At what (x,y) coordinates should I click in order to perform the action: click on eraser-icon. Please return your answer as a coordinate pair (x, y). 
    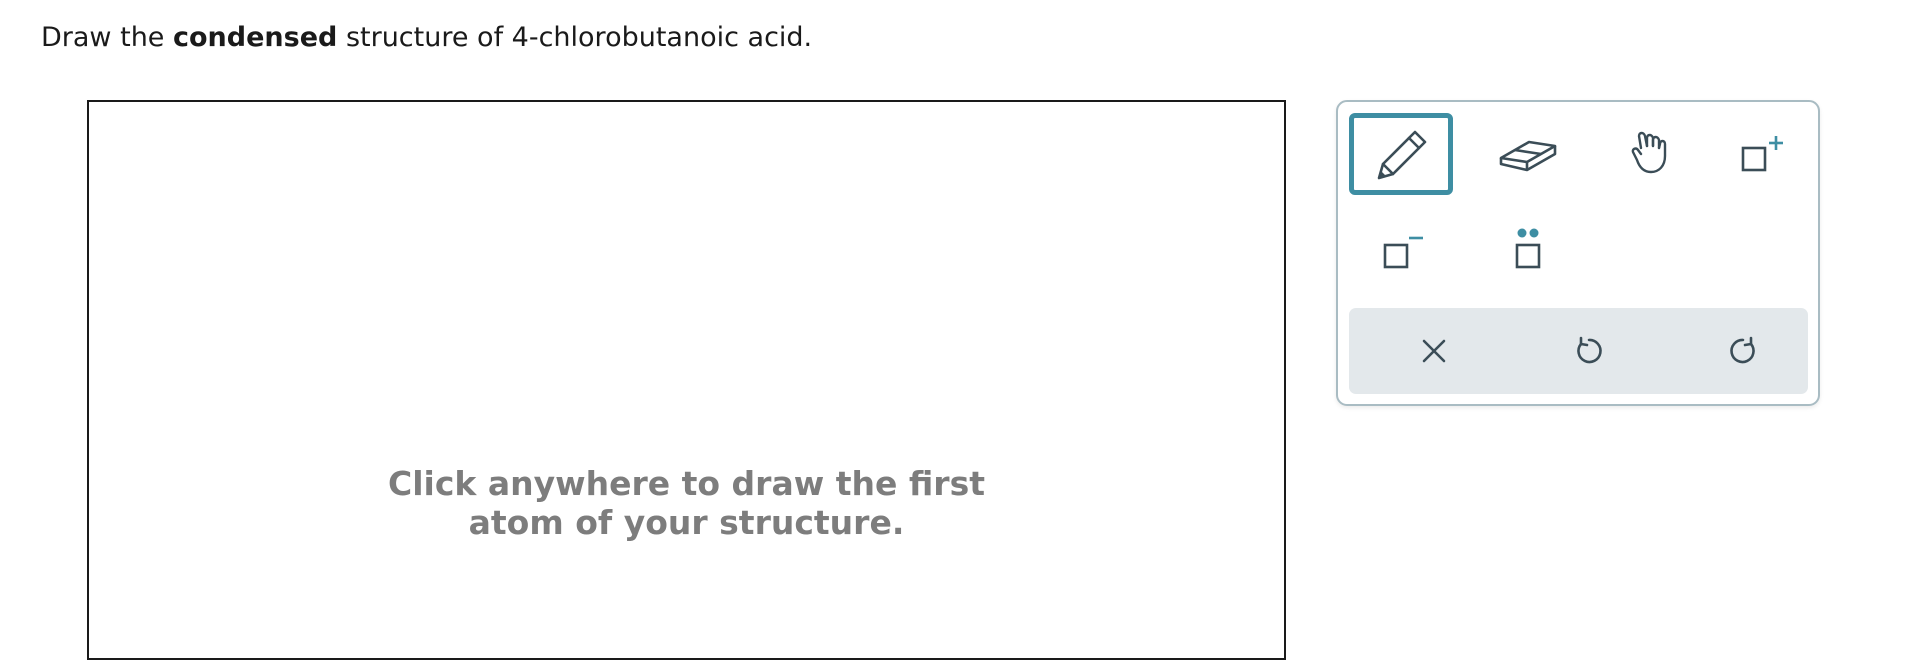
    Looking at the image, I should click on (1528, 156).